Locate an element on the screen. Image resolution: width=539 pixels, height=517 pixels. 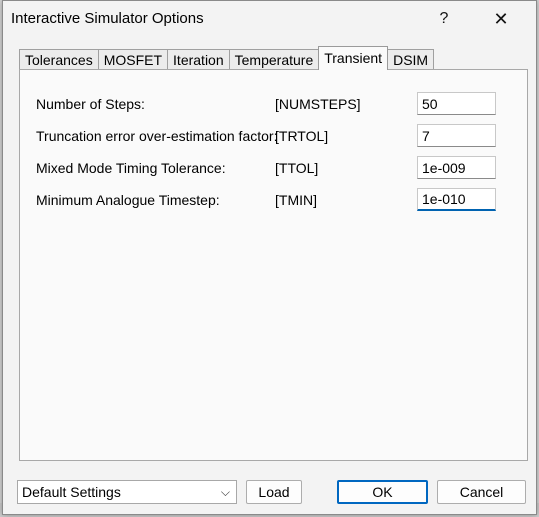
numsteps-input is located at coordinates (456, 103).